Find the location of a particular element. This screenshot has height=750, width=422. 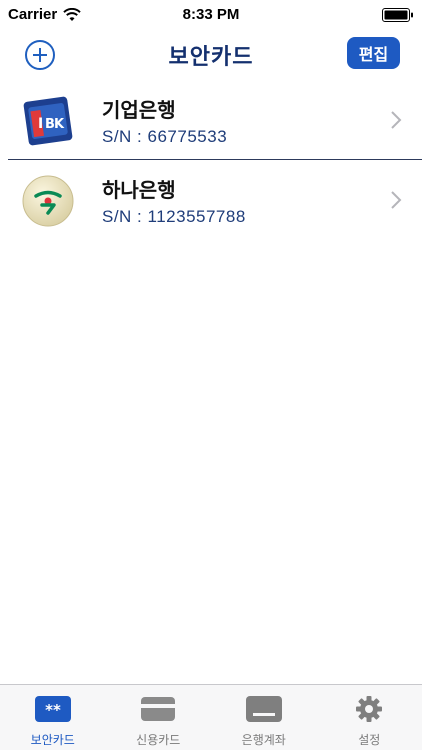

svg-text: K is located at coordinates (59, 124).